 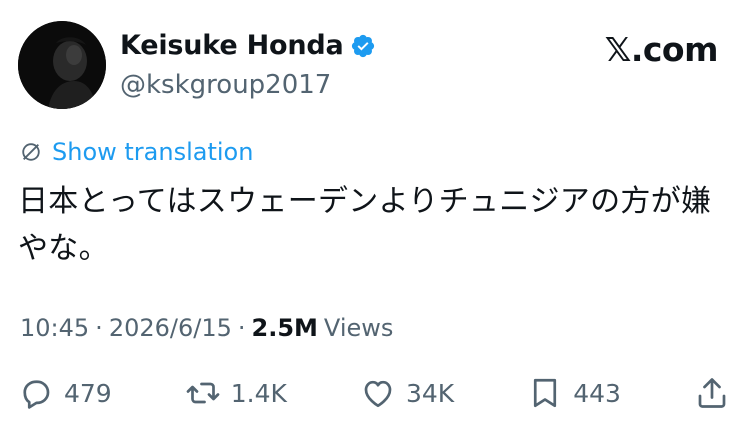 I want to click on reply-button: 479, so click(x=65, y=393).